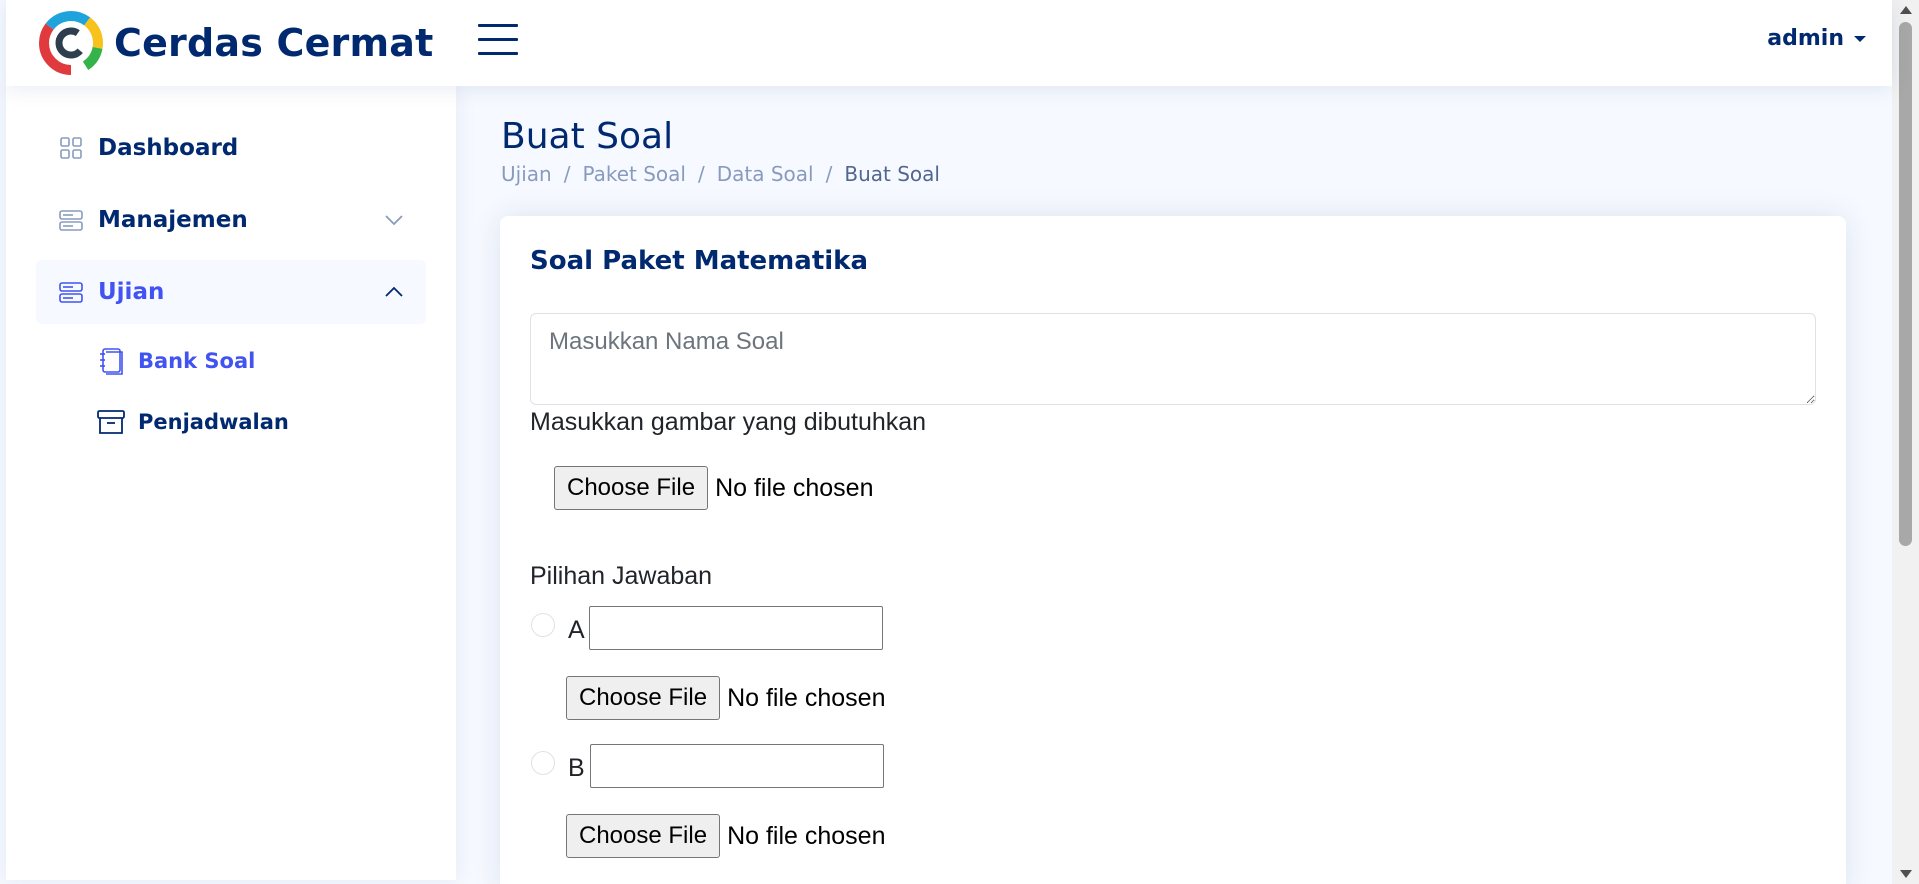 This screenshot has width=1919, height=884. I want to click on top-header: Cerdas Cermat admin, so click(949, 43).